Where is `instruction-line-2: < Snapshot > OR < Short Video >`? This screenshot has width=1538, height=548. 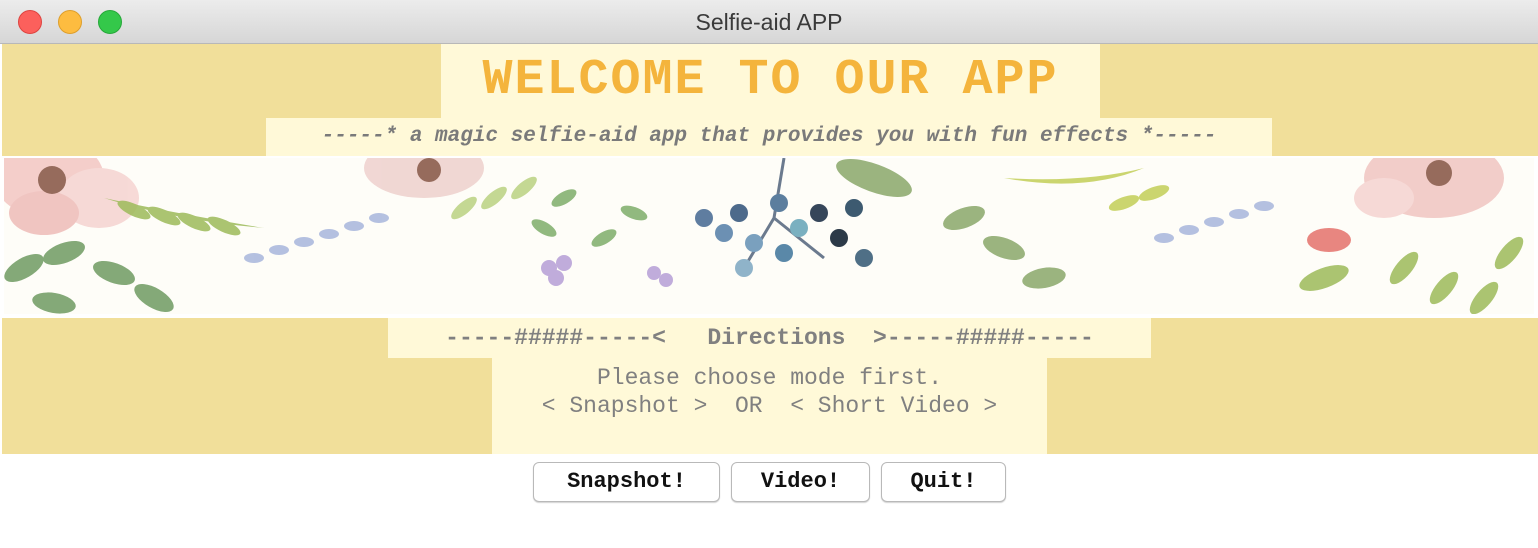
instruction-line-2: < Snapshot > OR < Short Video > is located at coordinates (769, 406).